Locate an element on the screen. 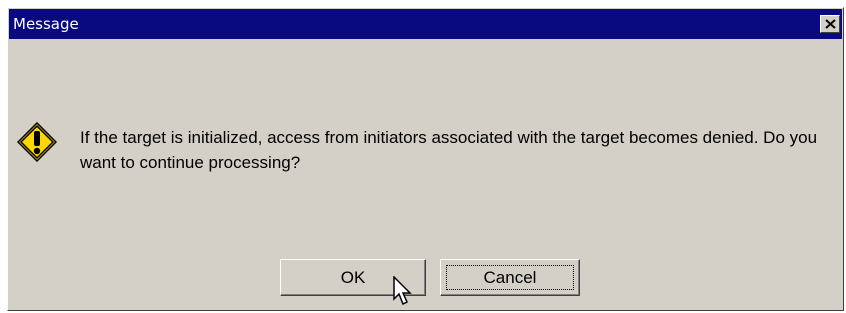  close-button is located at coordinates (830, 24).